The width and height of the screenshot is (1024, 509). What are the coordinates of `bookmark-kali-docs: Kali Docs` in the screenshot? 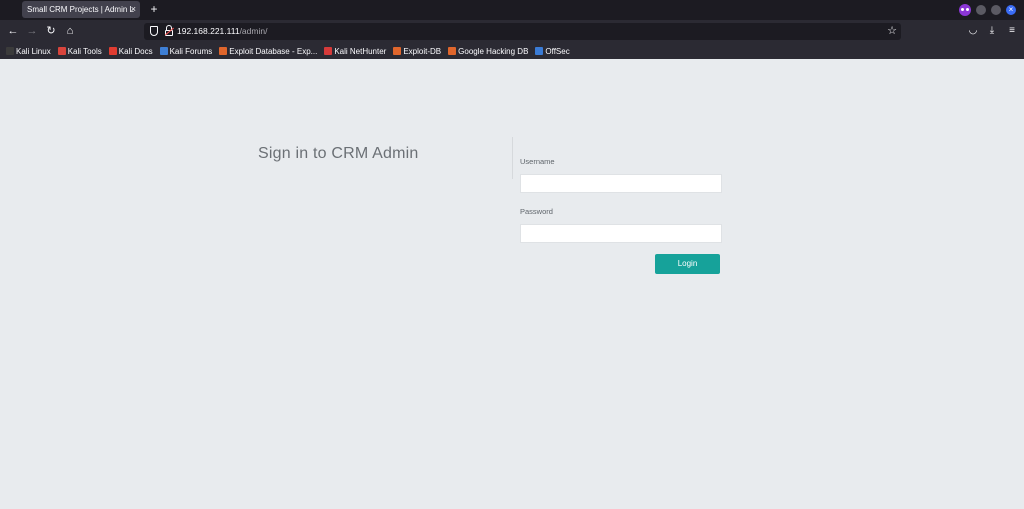 It's located at (130, 51).